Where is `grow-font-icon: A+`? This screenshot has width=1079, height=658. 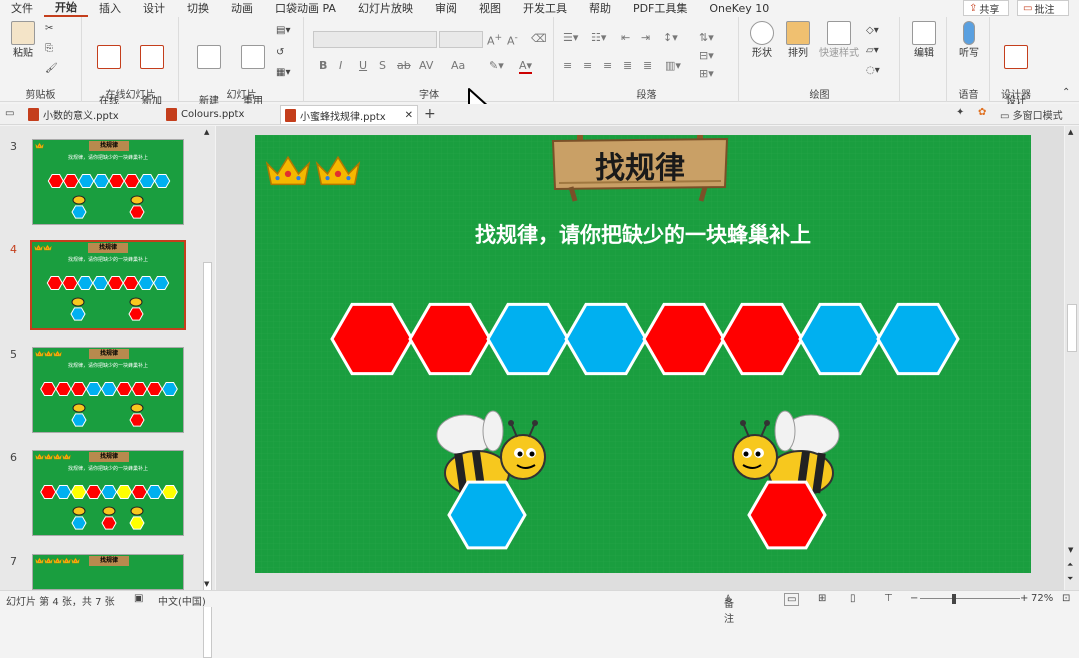
grow-font-icon: A+ is located at coordinates (494, 40).